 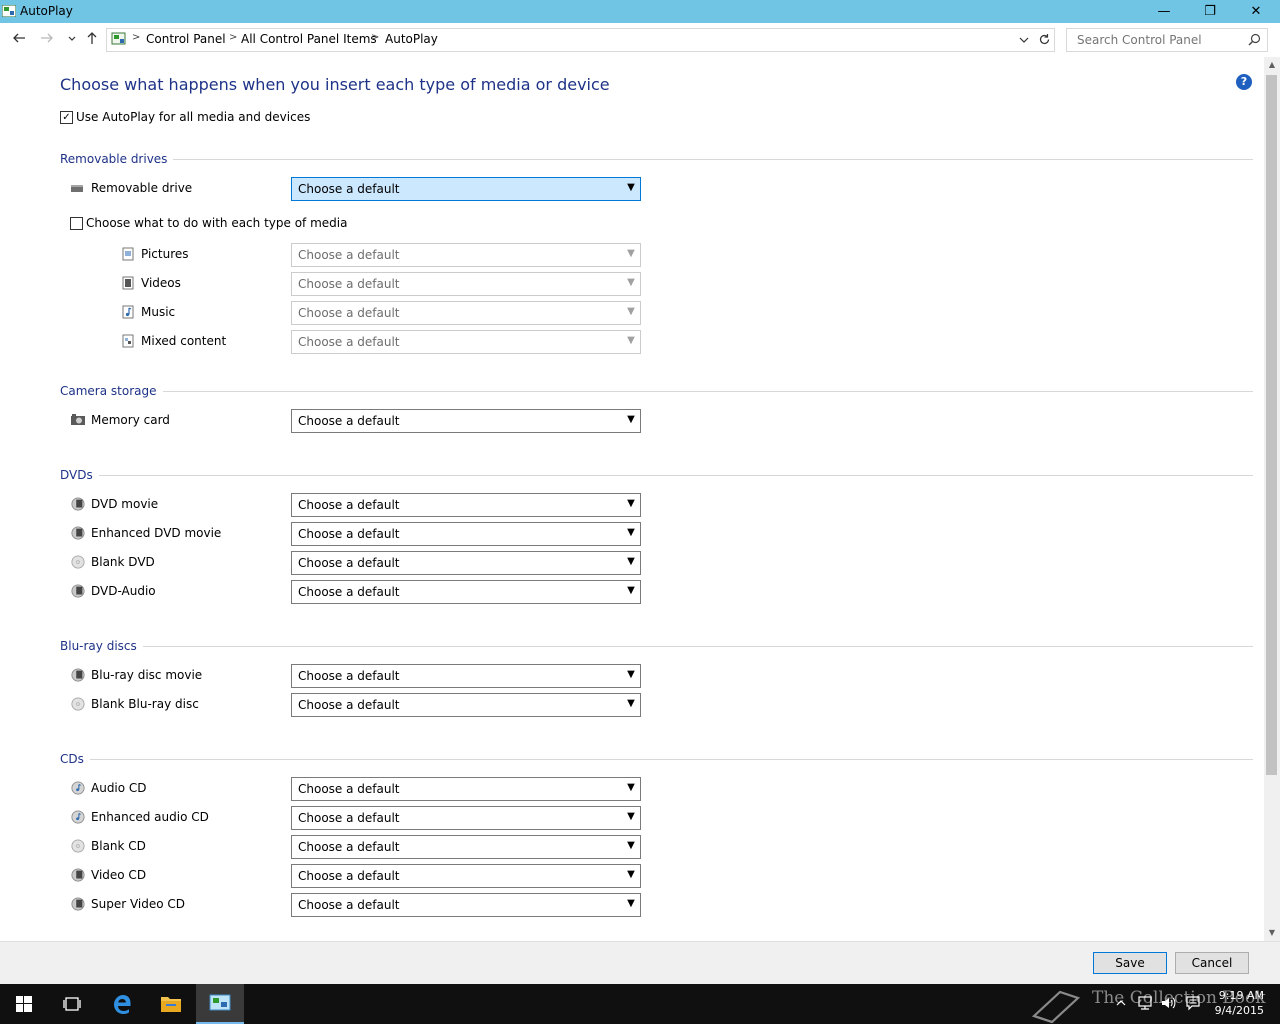 I want to click on search-box, so click(x=1167, y=40).